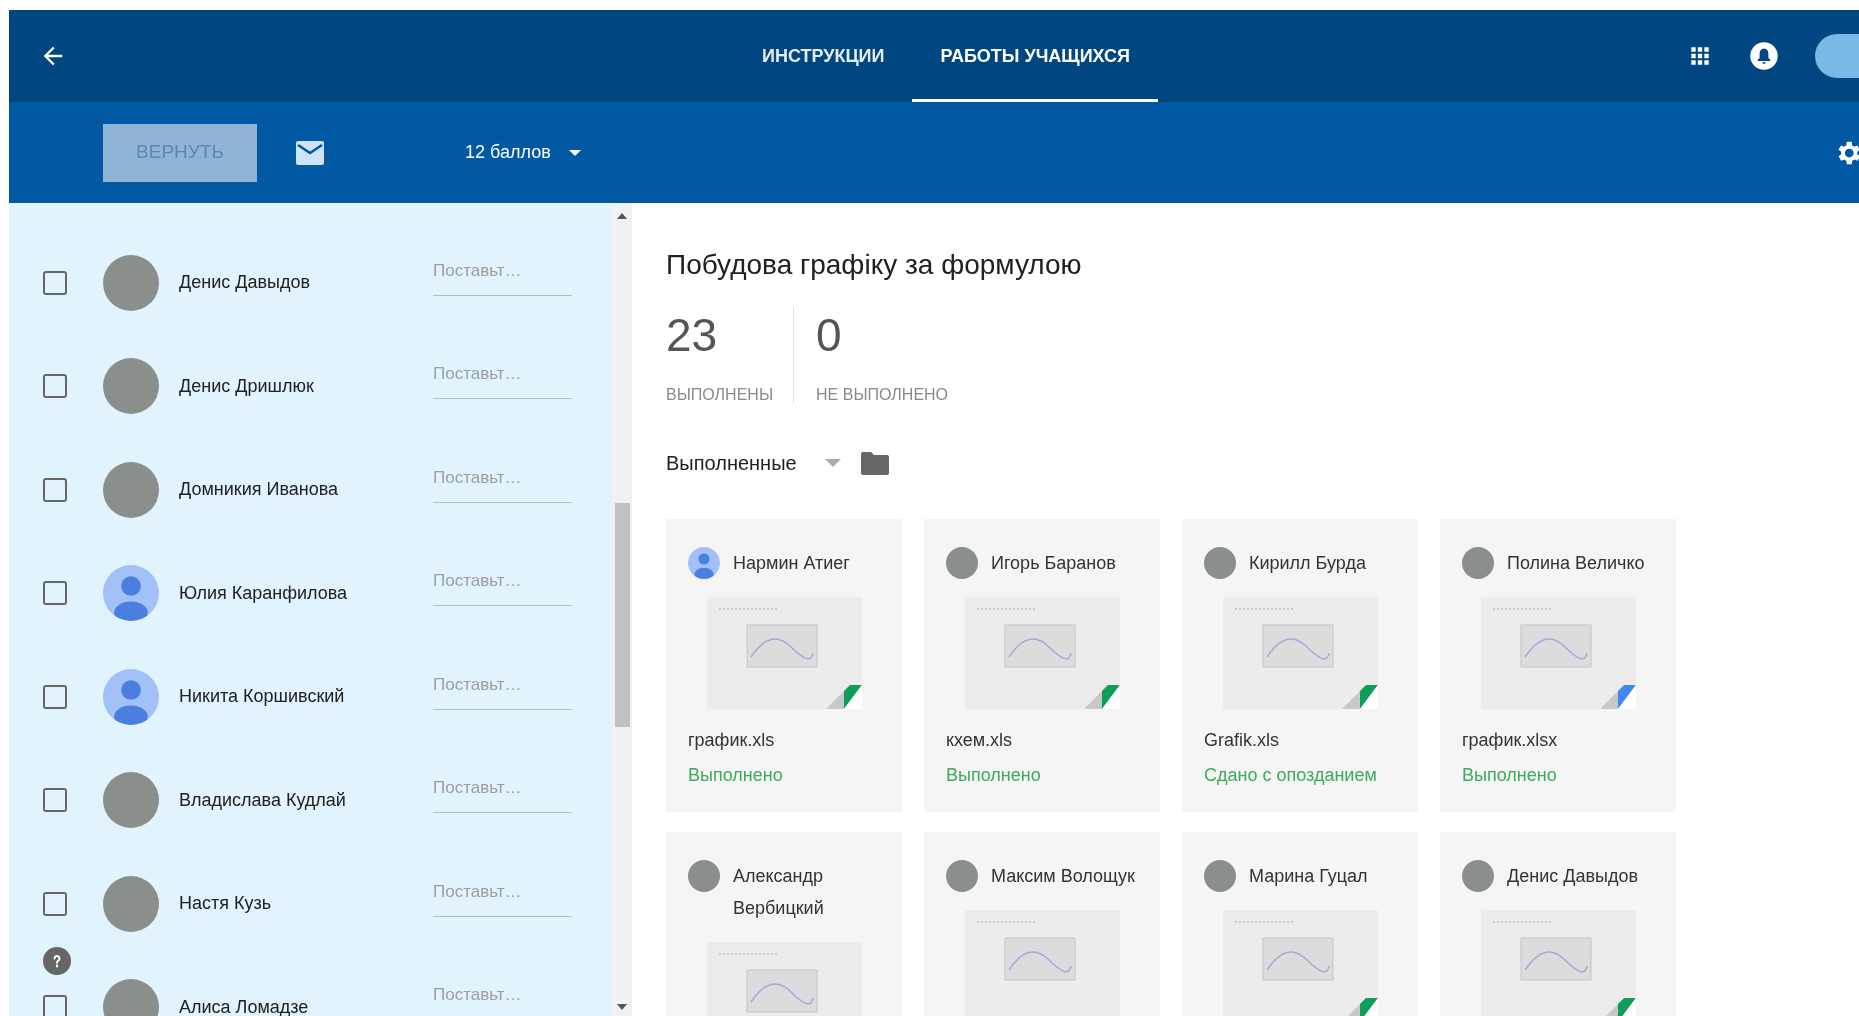 This screenshot has height=1016, width=1859. What do you see at coordinates (1558, 924) in the screenshot?
I see `submission-card: Денис Давыдов` at bounding box center [1558, 924].